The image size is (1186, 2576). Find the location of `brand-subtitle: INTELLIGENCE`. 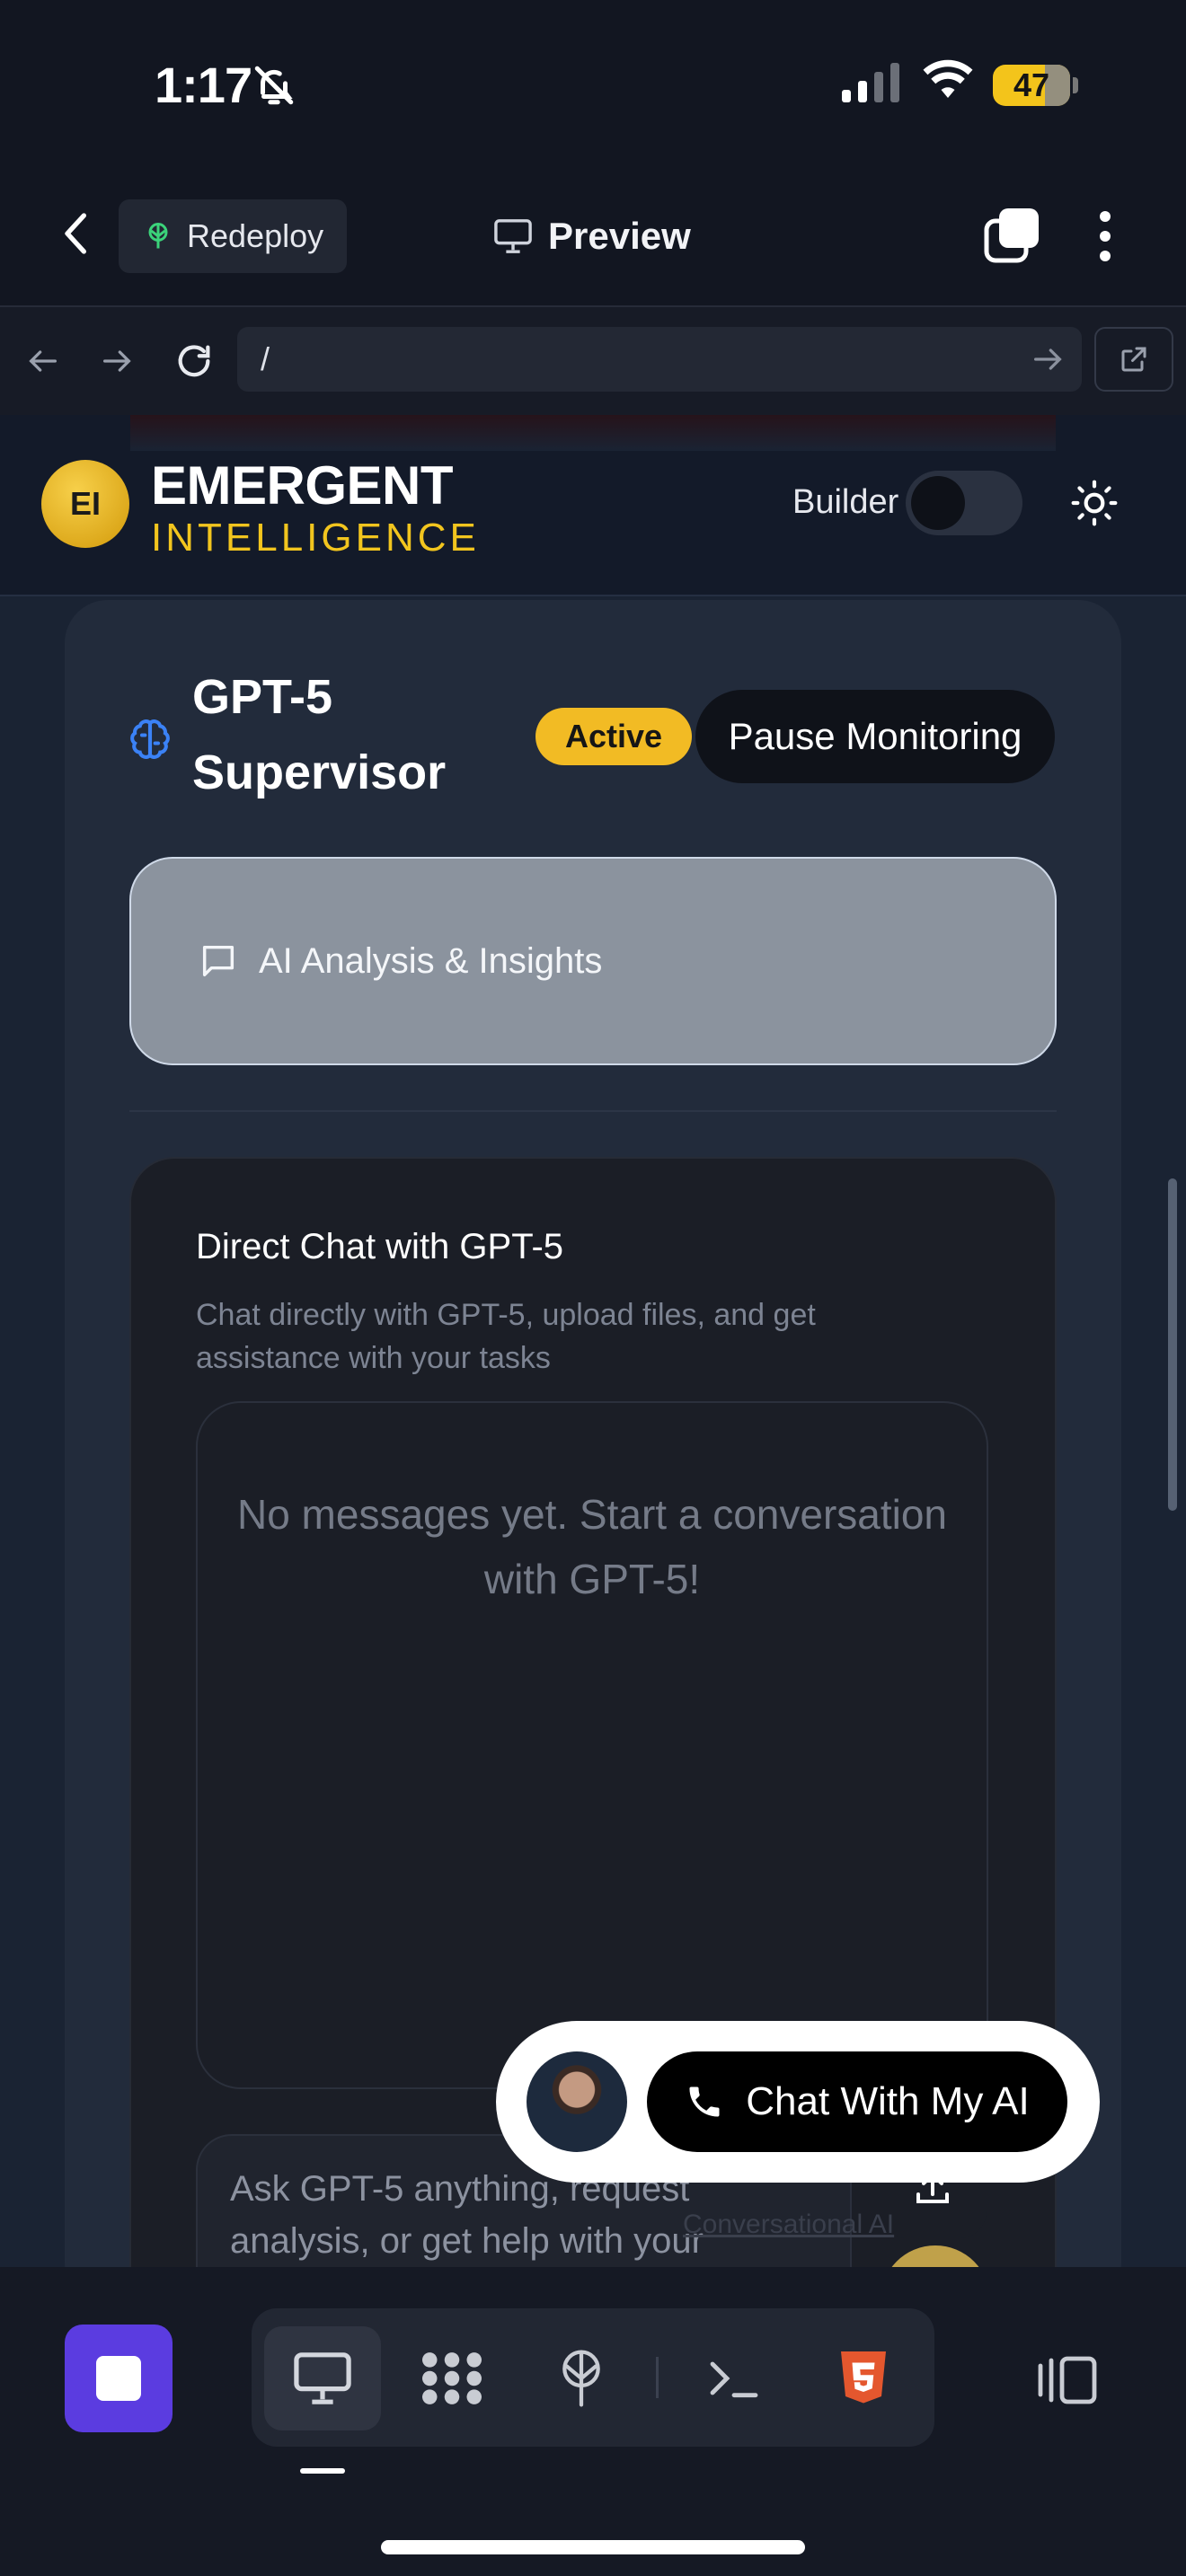

brand-subtitle: INTELLIGENCE is located at coordinates (315, 538).